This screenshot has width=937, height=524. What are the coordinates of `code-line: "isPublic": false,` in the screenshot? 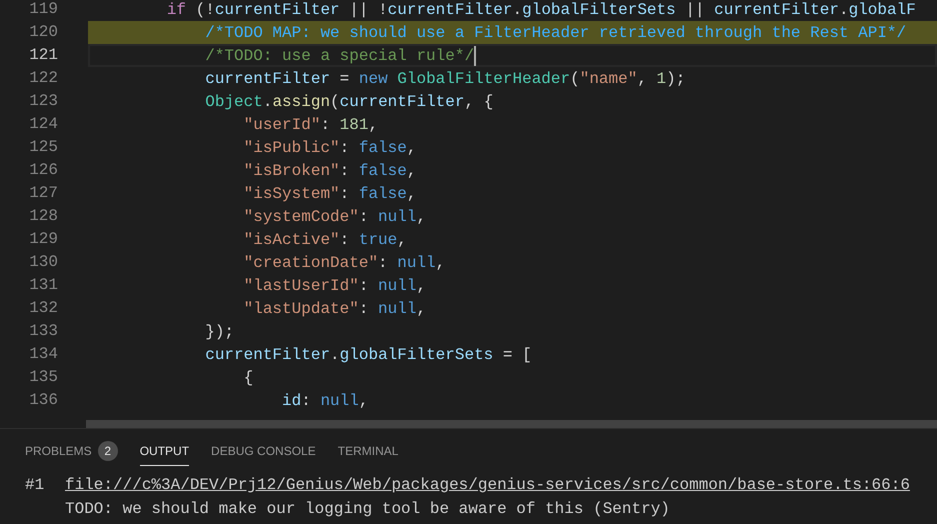 It's located at (330, 148).